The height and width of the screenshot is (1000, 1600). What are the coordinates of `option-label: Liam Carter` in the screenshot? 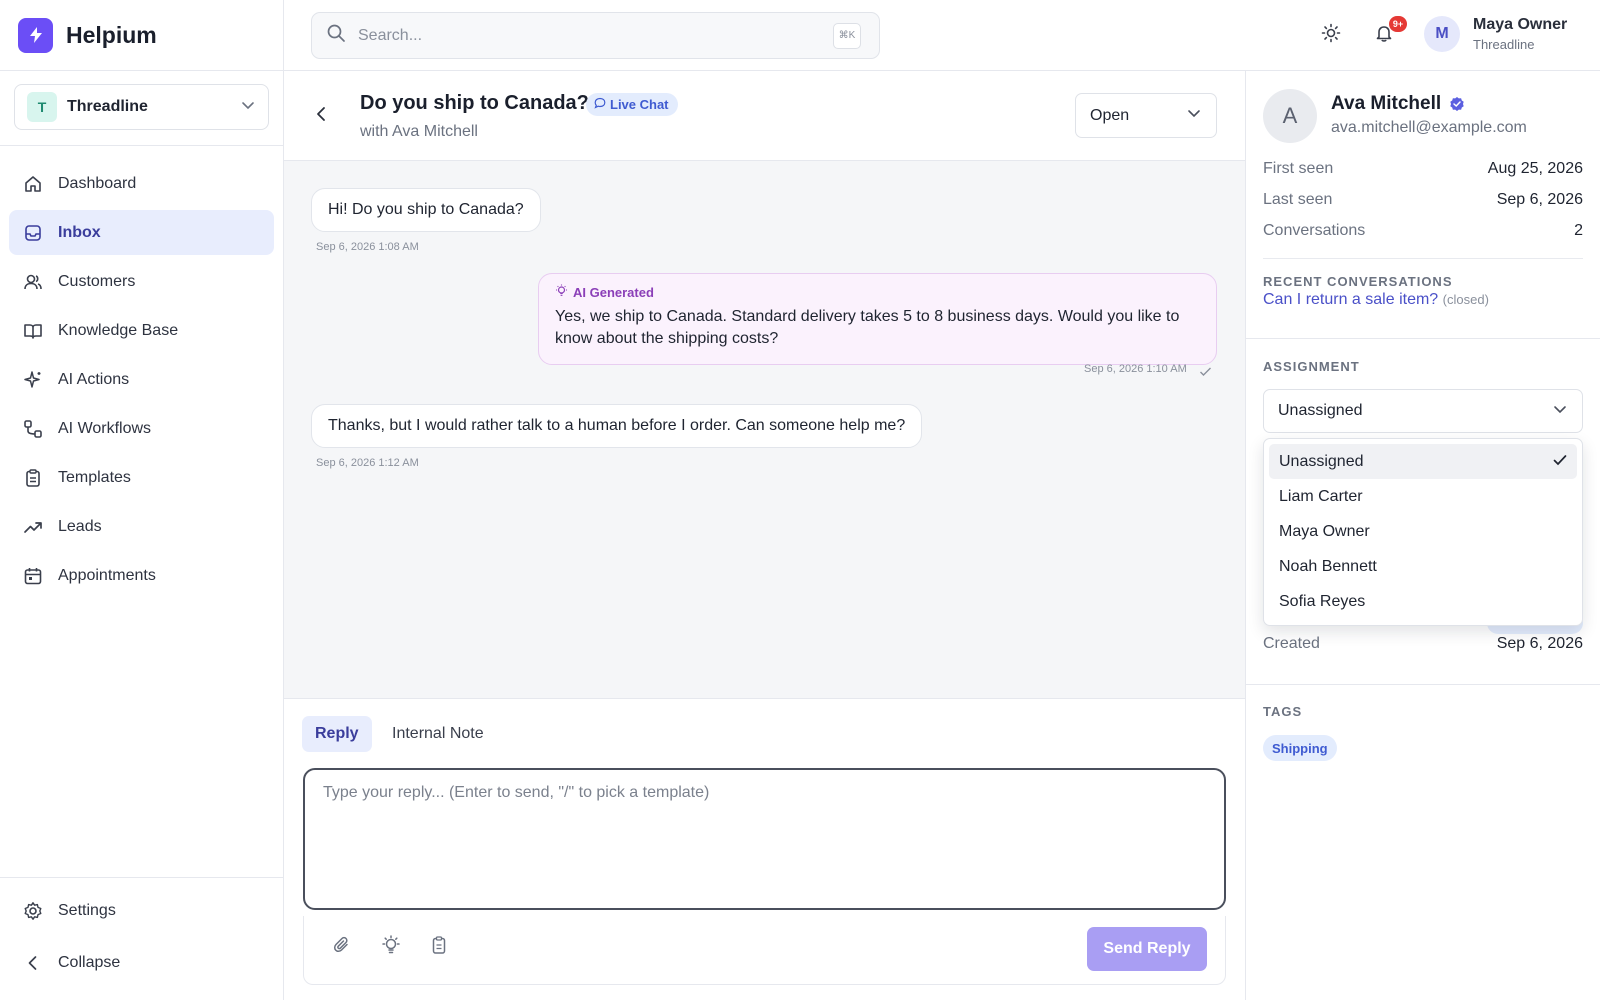 It's located at (1321, 496).